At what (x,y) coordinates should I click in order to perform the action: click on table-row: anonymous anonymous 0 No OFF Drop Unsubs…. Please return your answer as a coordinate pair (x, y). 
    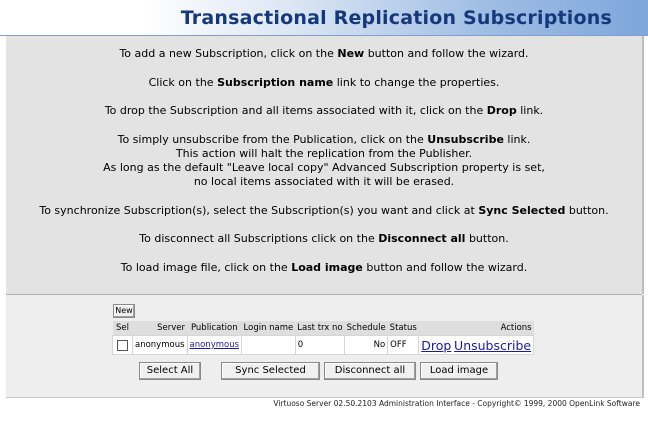
    Looking at the image, I should click on (323, 345).